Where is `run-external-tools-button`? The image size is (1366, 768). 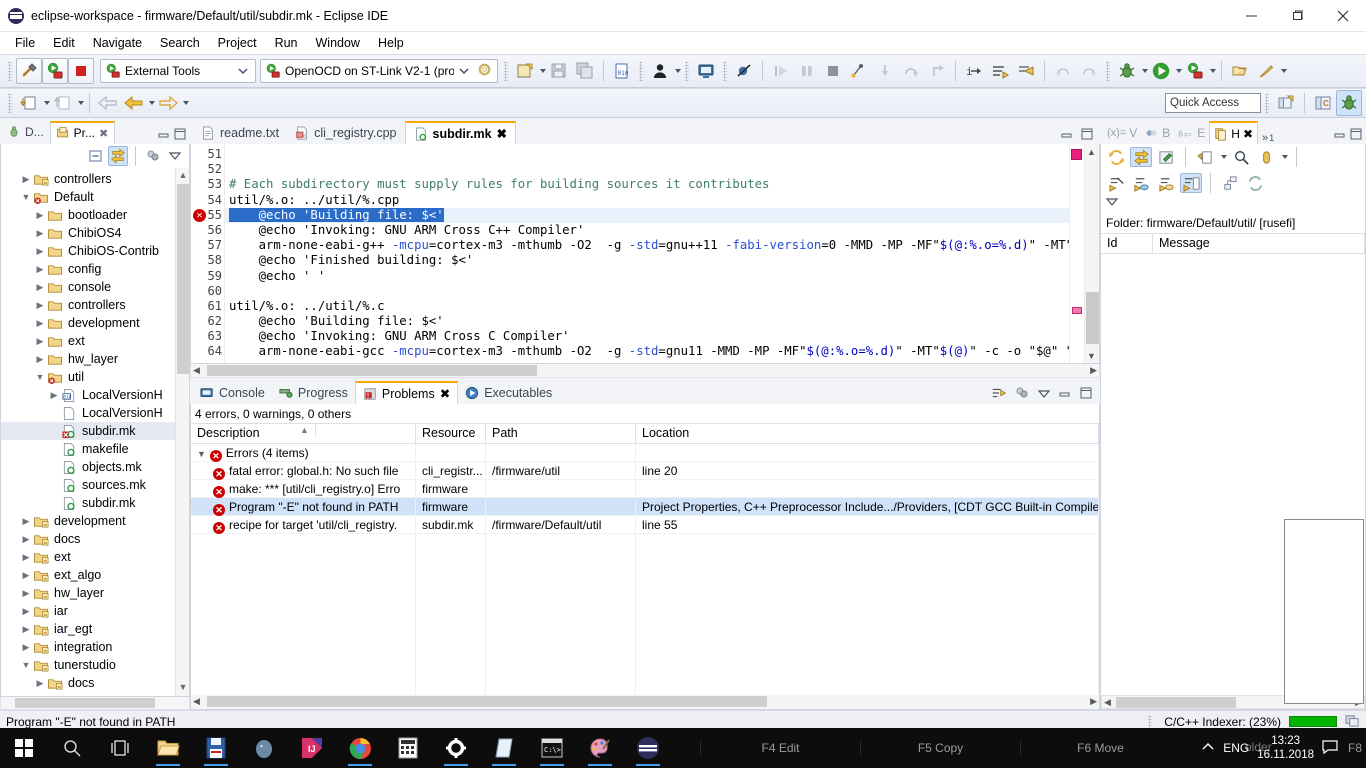 run-external-tools-button is located at coordinates (1195, 71).